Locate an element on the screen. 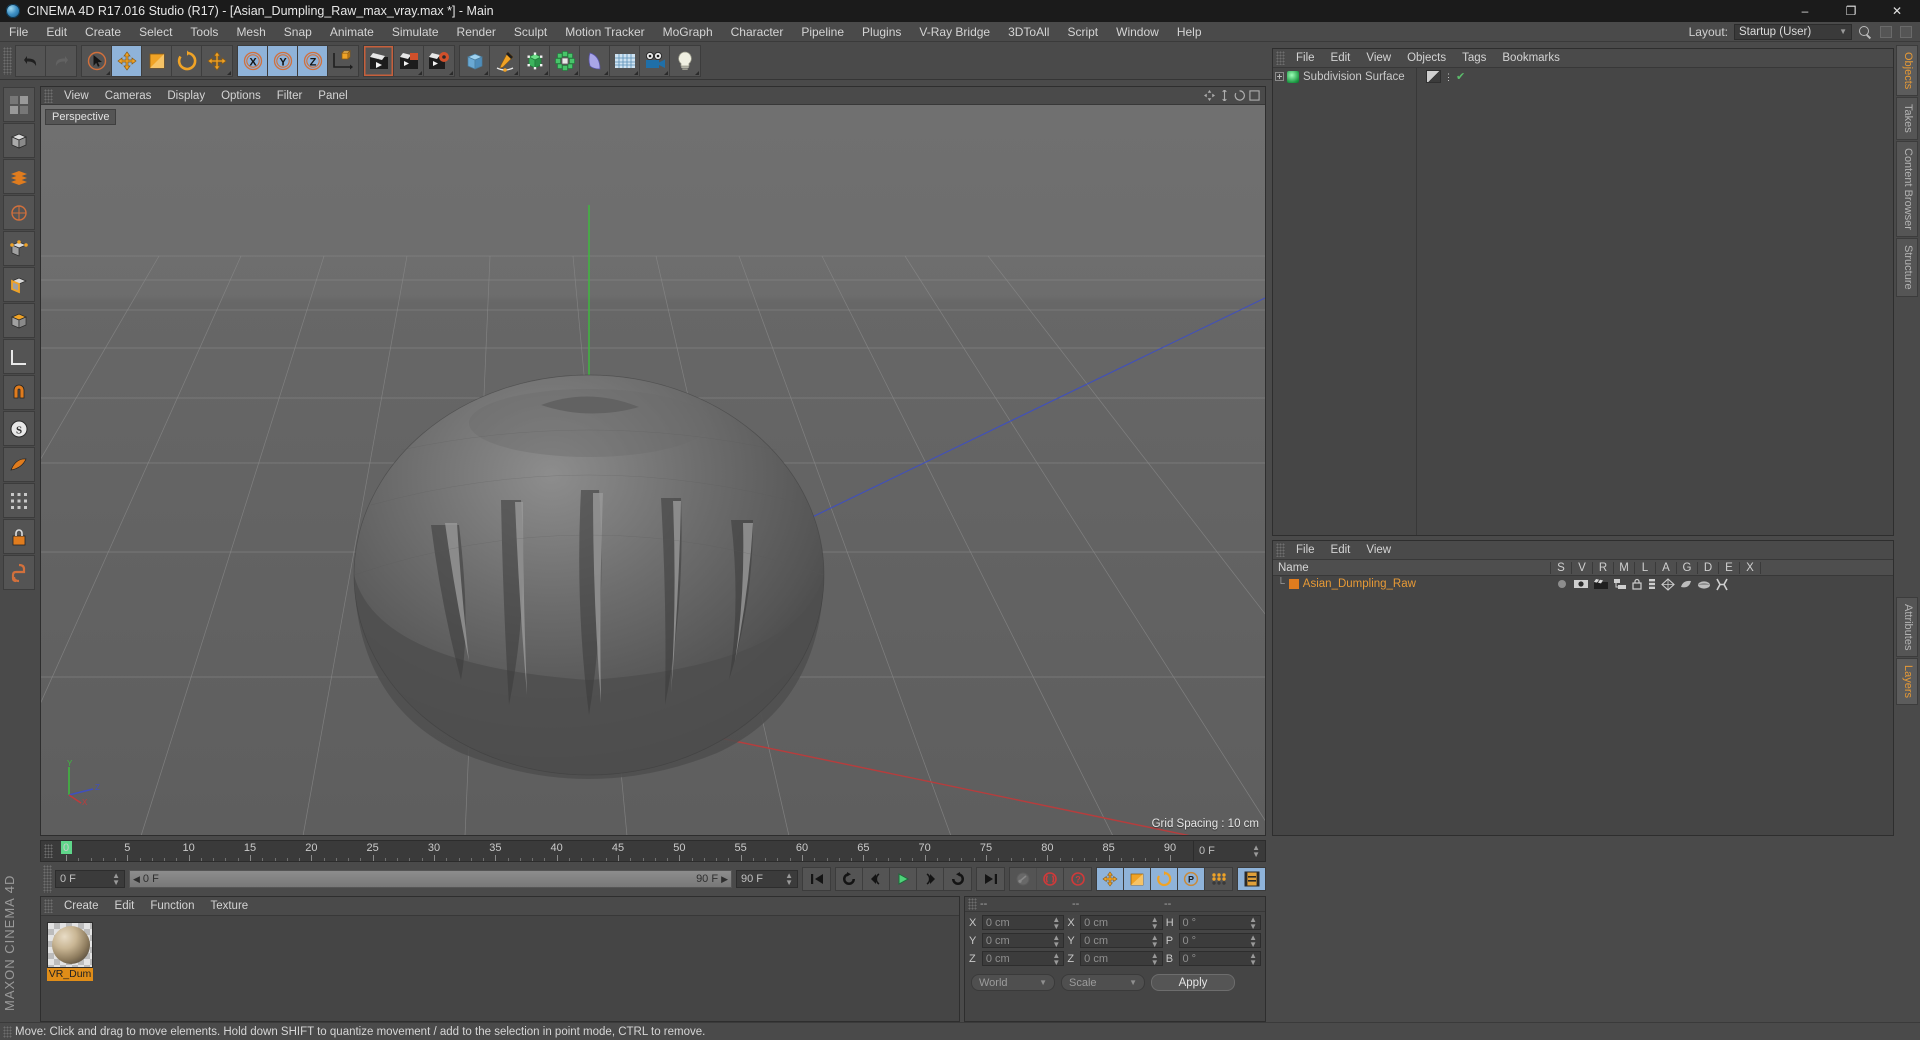 Image resolution: width=1920 pixels, height=1040 pixels. menu-mesh: Mesh is located at coordinates (250, 32).